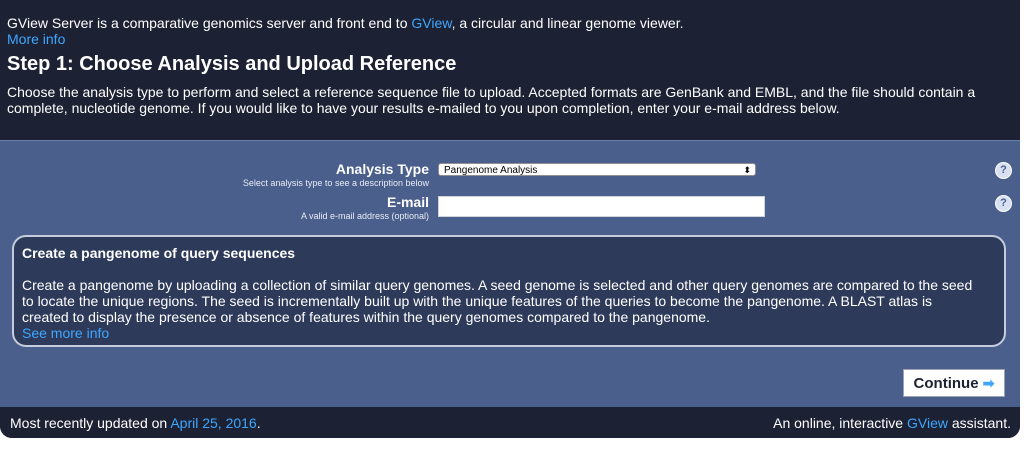 The image size is (1024, 457). What do you see at coordinates (431, 23) in the screenshot?
I see `gview-link: GView` at bounding box center [431, 23].